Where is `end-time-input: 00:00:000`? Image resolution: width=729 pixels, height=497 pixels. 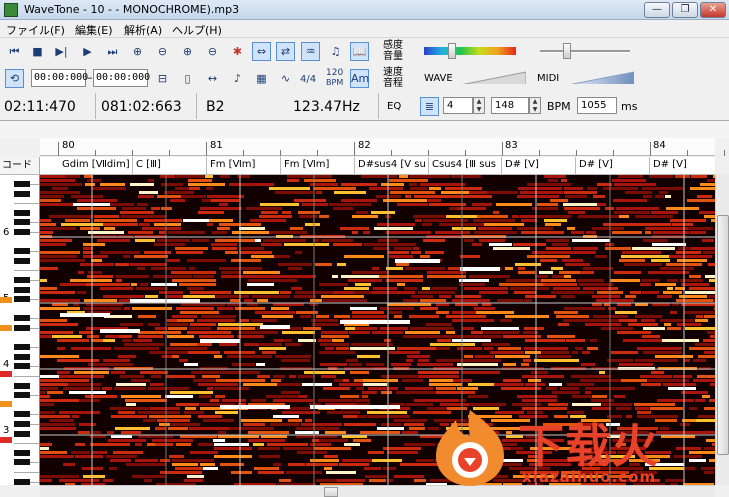 end-time-input: 00:00:000 is located at coordinates (121, 78).